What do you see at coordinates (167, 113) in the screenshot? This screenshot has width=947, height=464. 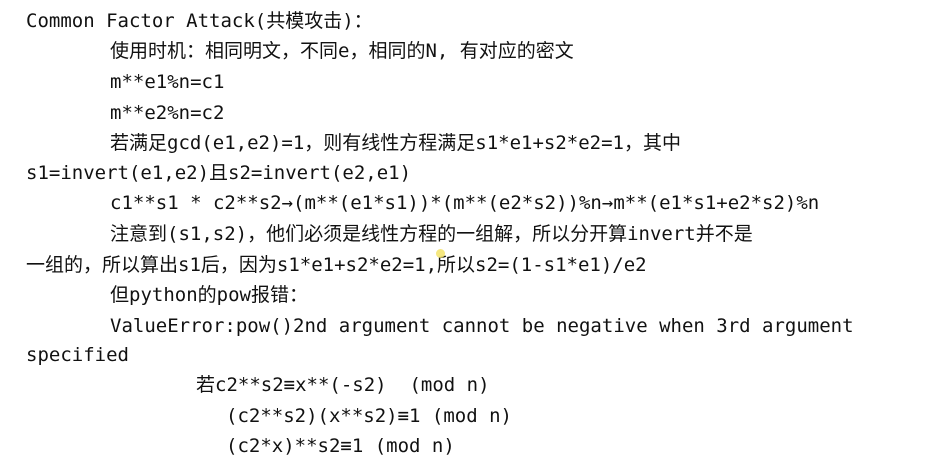 I see `doc-line-eq2: m**e2%n=c2` at bounding box center [167, 113].